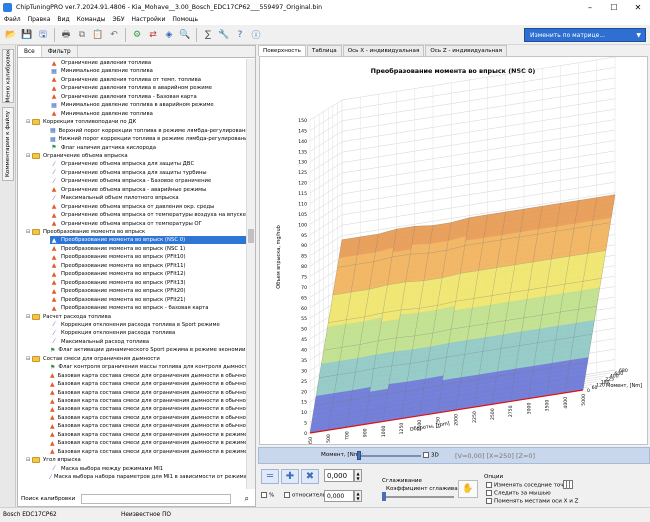 The image size is (650, 522). What do you see at coordinates (339, 496) in the screenshot?
I see `relative-input: 0,000` at bounding box center [339, 496].